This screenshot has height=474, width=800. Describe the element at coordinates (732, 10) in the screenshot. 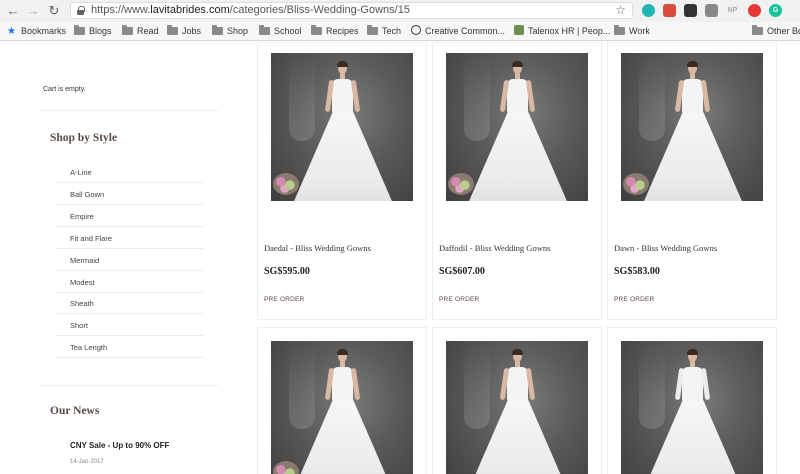

I see `np-icon: NP` at that location.